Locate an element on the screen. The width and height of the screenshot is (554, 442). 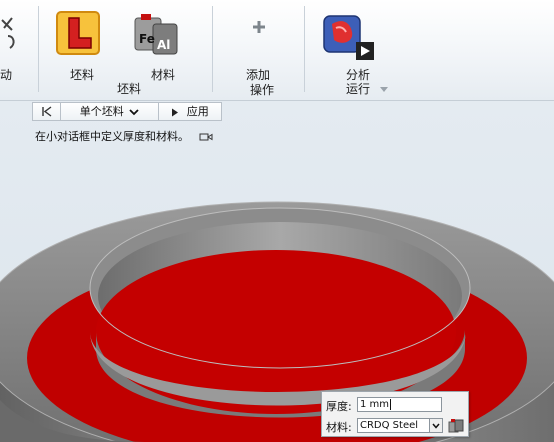
material-button: Fe Al 材料 is located at coordinates (155, 45).